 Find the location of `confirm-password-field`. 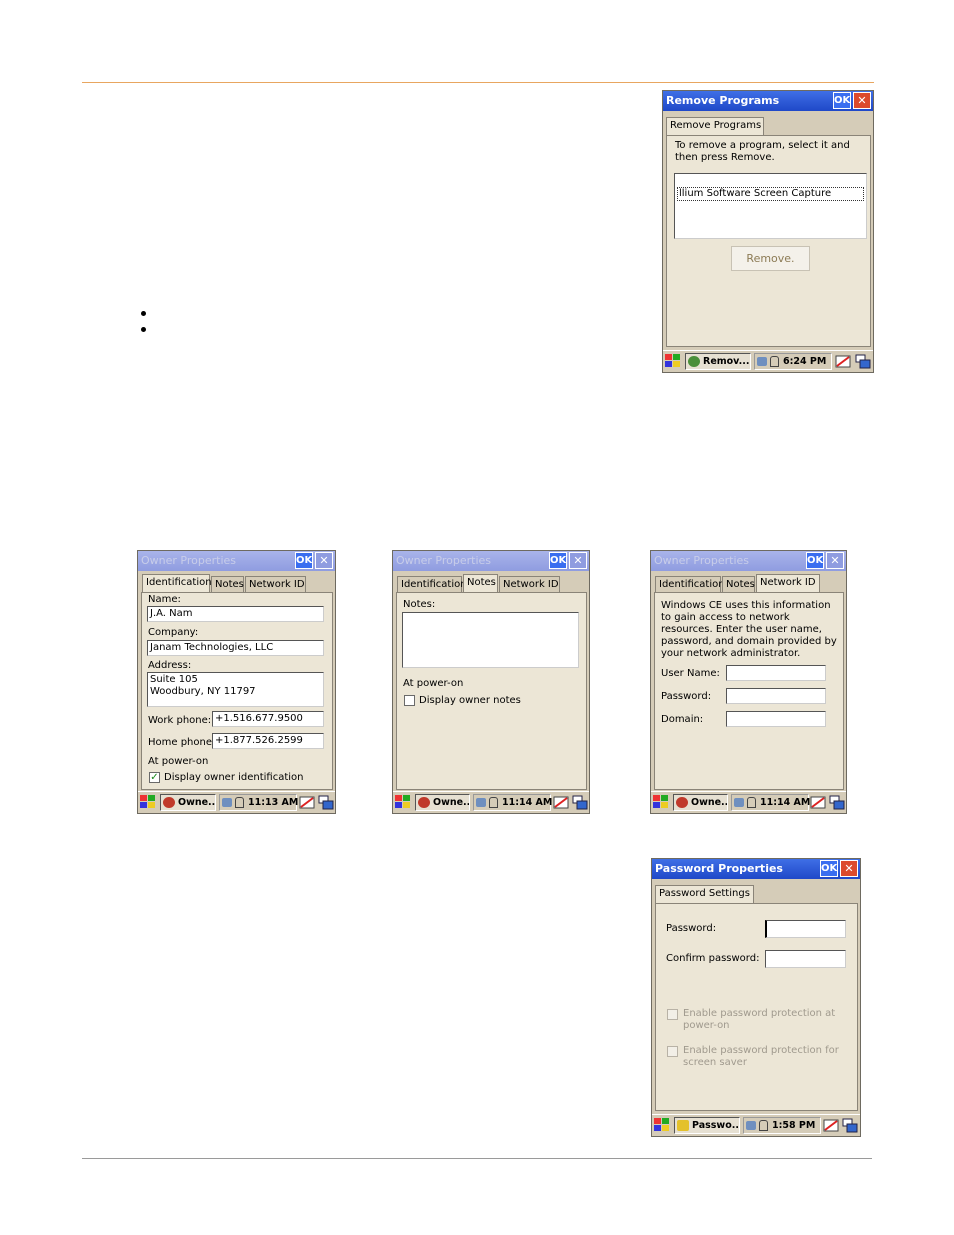

confirm-password-field is located at coordinates (805, 959).